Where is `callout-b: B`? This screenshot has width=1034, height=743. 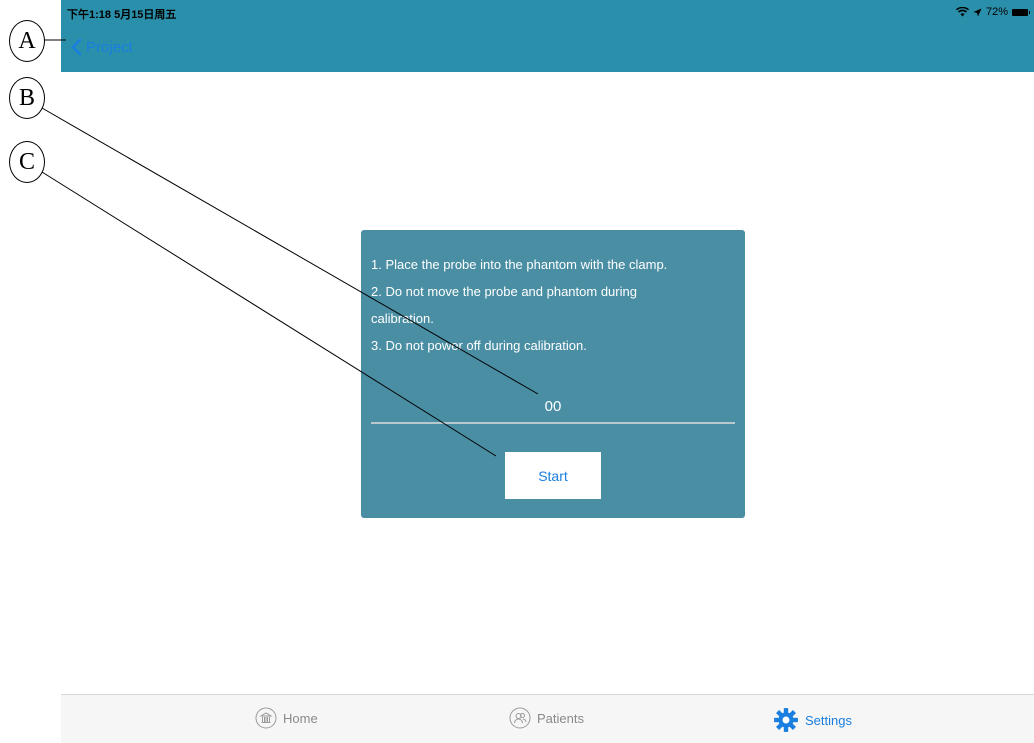 callout-b: B is located at coordinates (27, 98).